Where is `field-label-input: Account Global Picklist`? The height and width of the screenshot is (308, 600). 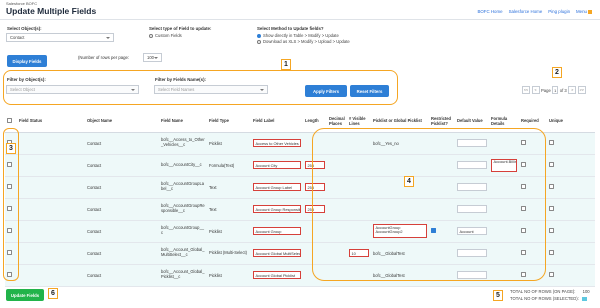 field-label-input: Account Global Picklist is located at coordinates (277, 275).